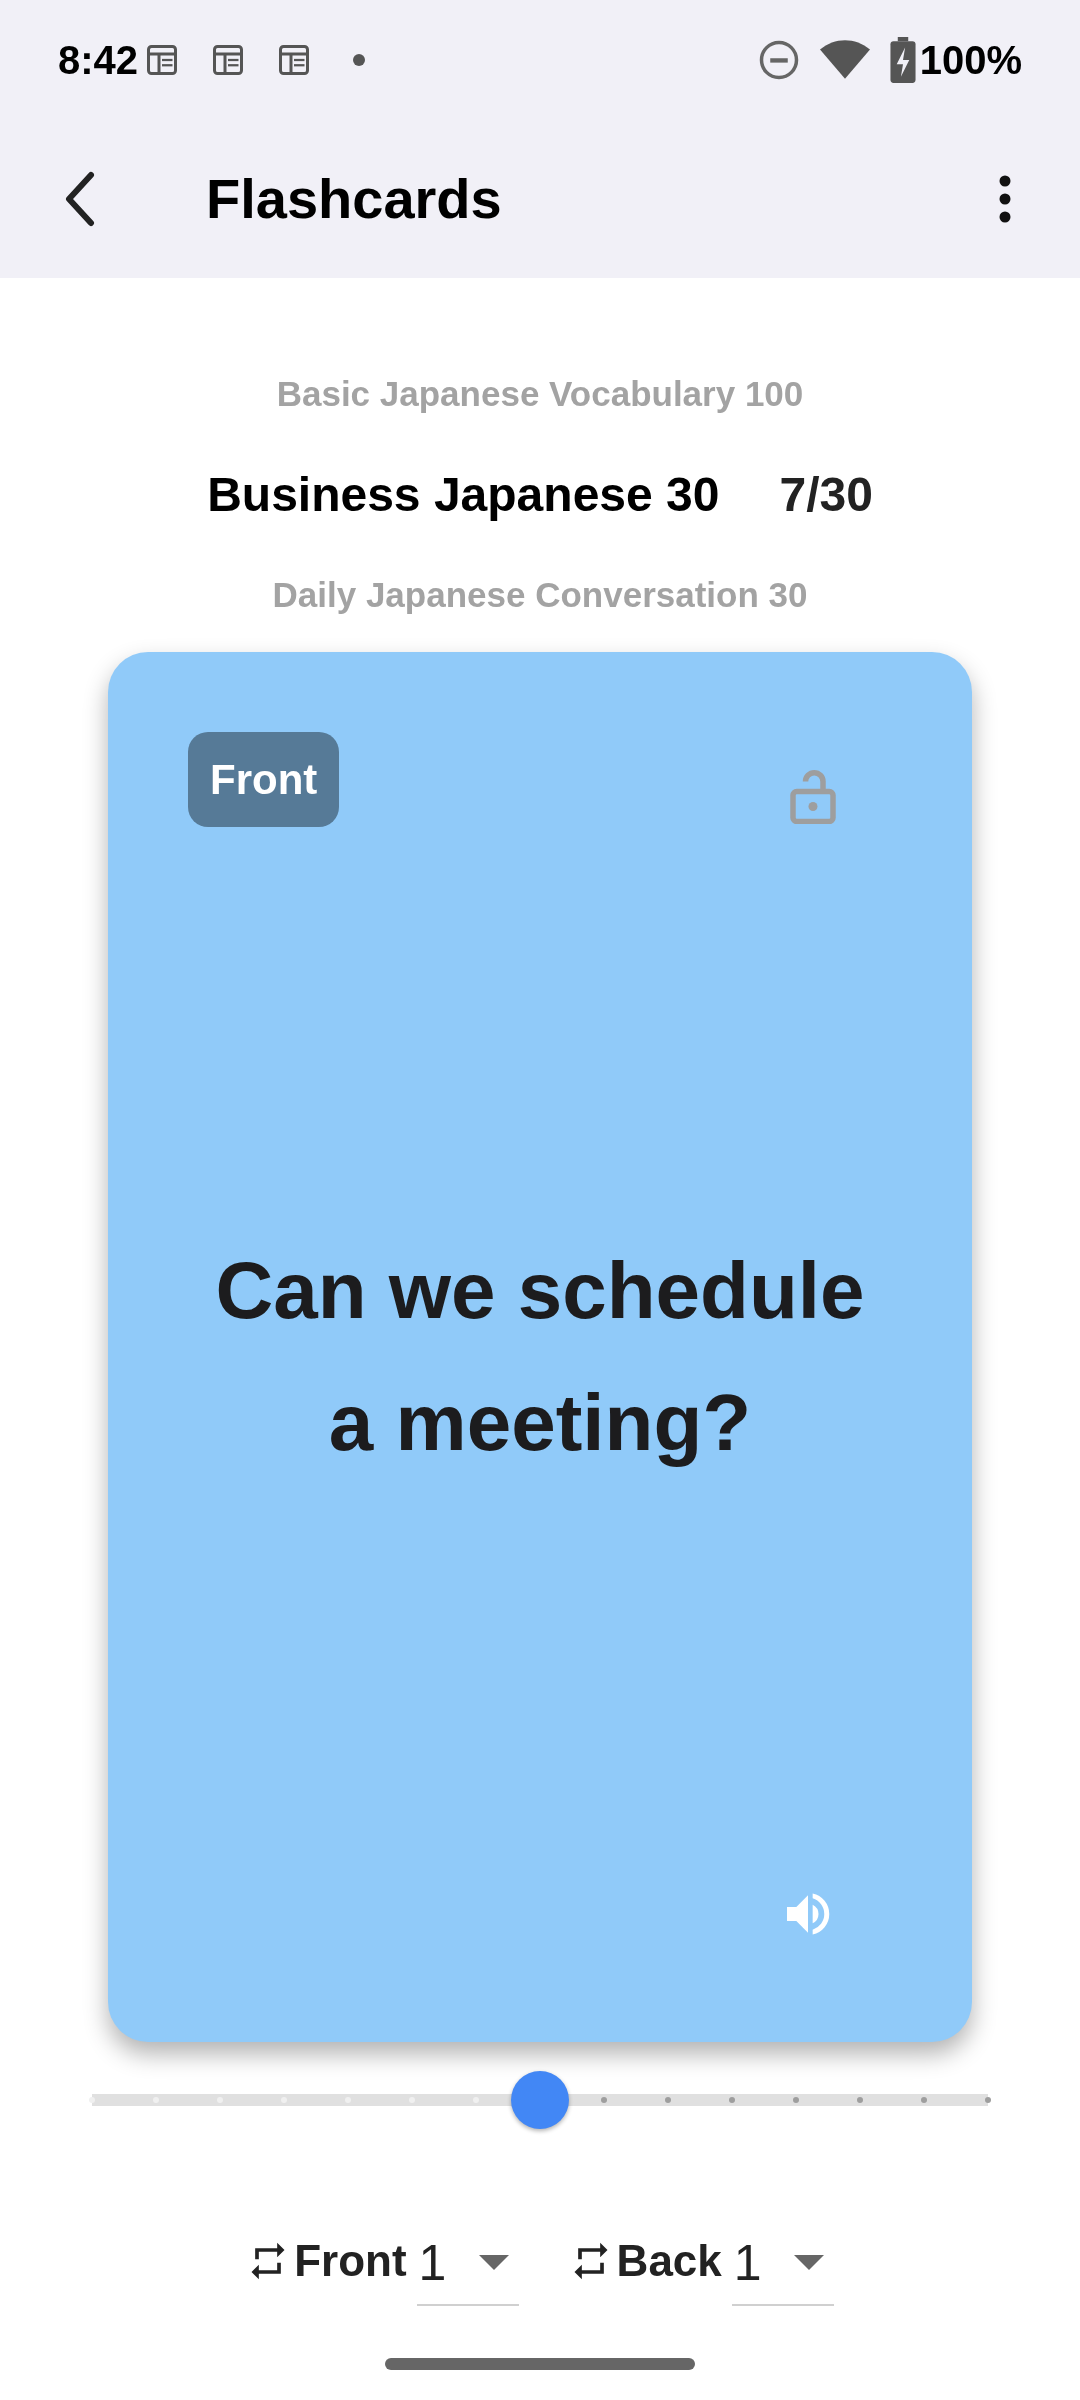 This screenshot has width=1080, height=2400. What do you see at coordinates (98, 60) in the screenshot?
I see `status-time: 8:42` at bounding box center [98, 60].